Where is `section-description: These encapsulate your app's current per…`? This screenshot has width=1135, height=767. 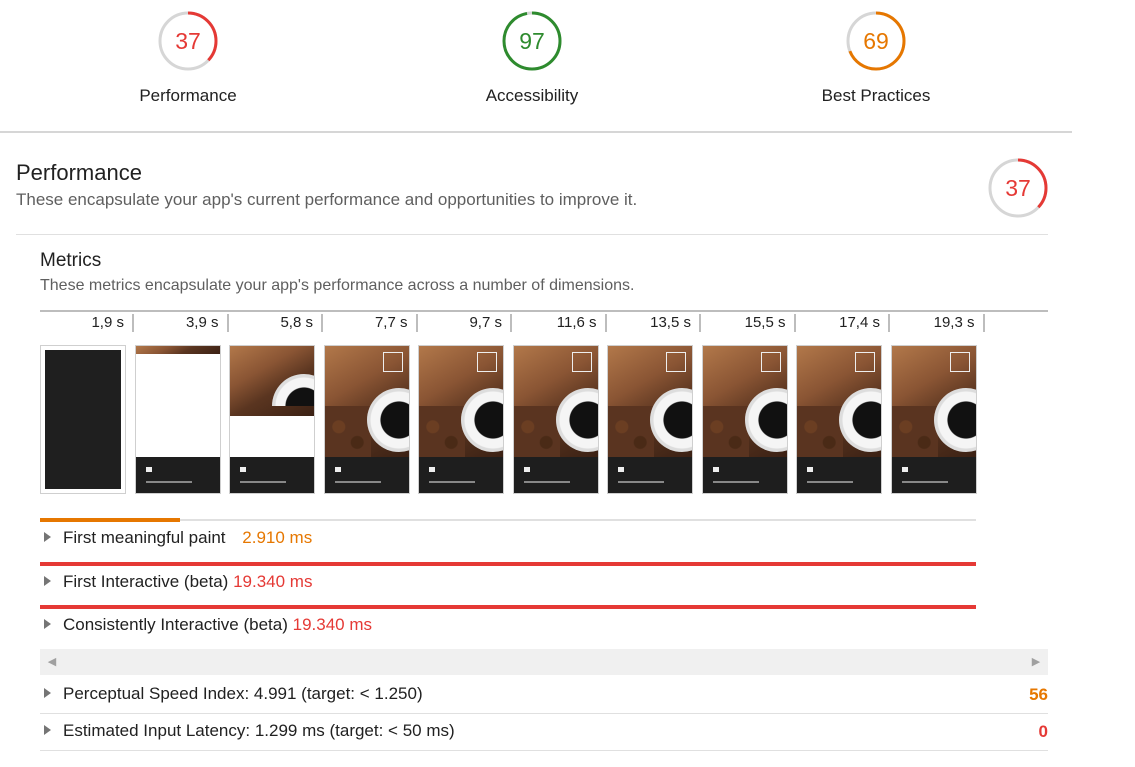 section-description: These encapsulate your app's current per… is located at coordinates (327, 199).